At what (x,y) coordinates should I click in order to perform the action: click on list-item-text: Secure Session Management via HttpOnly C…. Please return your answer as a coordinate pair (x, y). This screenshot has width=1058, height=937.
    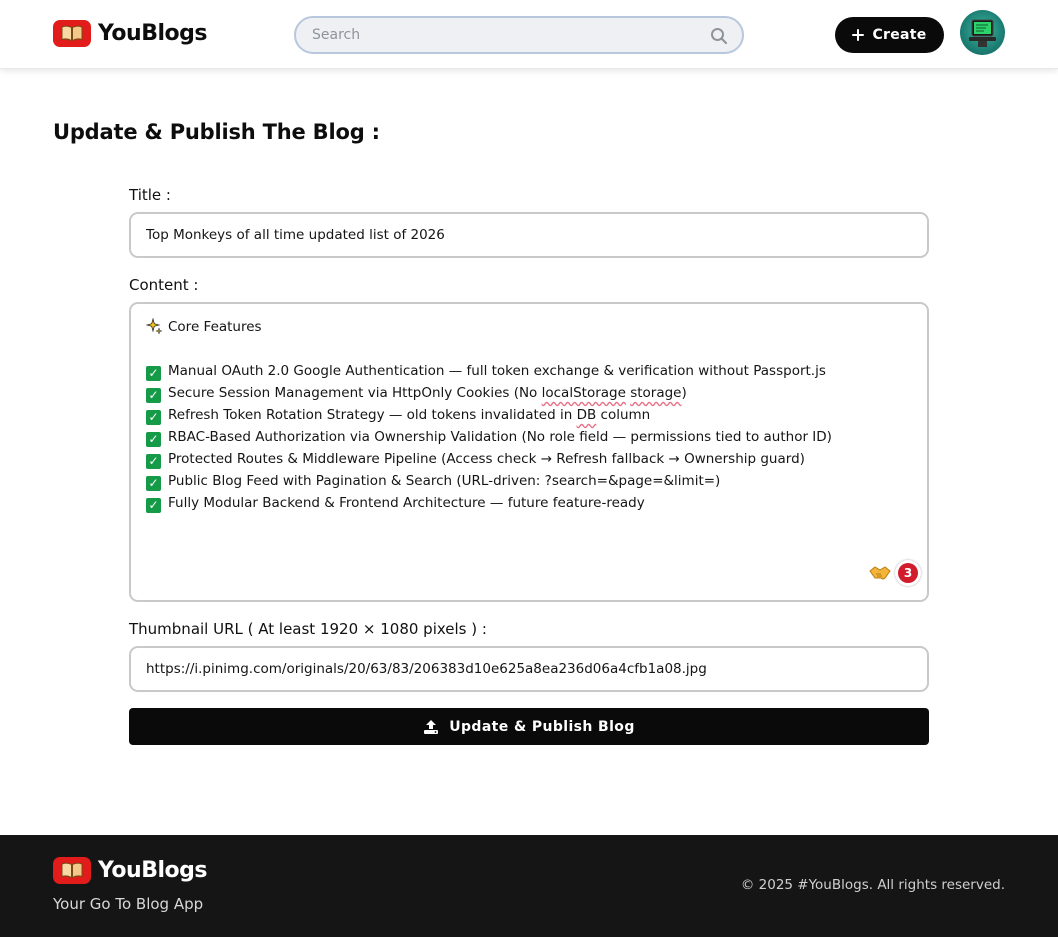
    Looking at the image, I should click on (355, 393).